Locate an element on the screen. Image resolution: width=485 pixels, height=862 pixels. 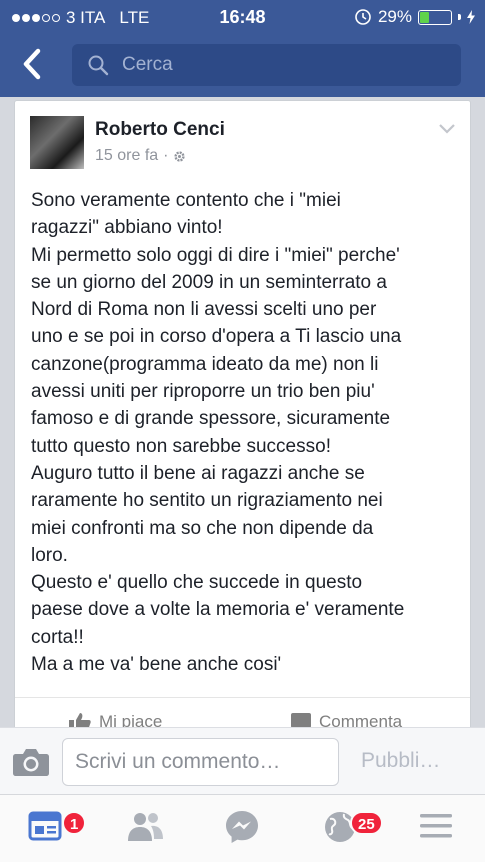
menu-icon is located at coordinates (436, 826).